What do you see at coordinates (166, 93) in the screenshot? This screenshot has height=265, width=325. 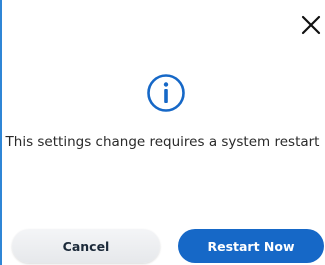 I see `info-icon` at bounding box center [166, 93].